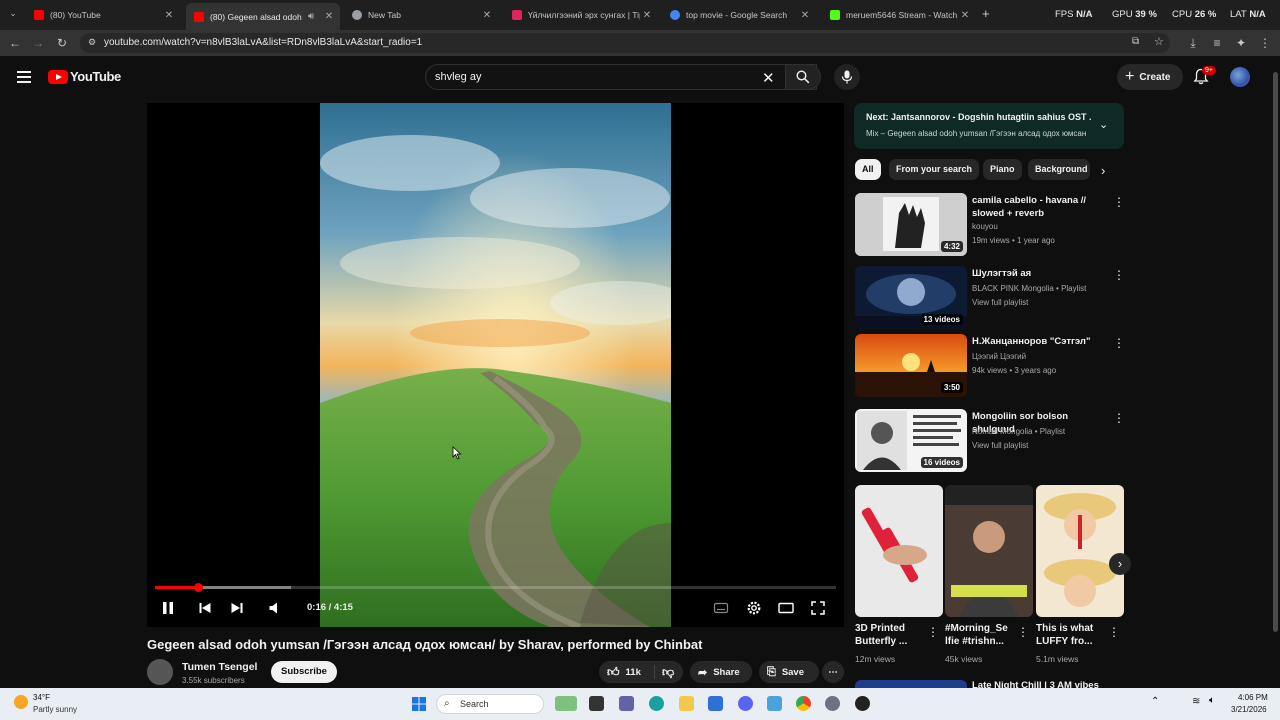 The height and width of the screenshot is (720, 1280). I want to click on windows-start-icon, so click(419, 704).